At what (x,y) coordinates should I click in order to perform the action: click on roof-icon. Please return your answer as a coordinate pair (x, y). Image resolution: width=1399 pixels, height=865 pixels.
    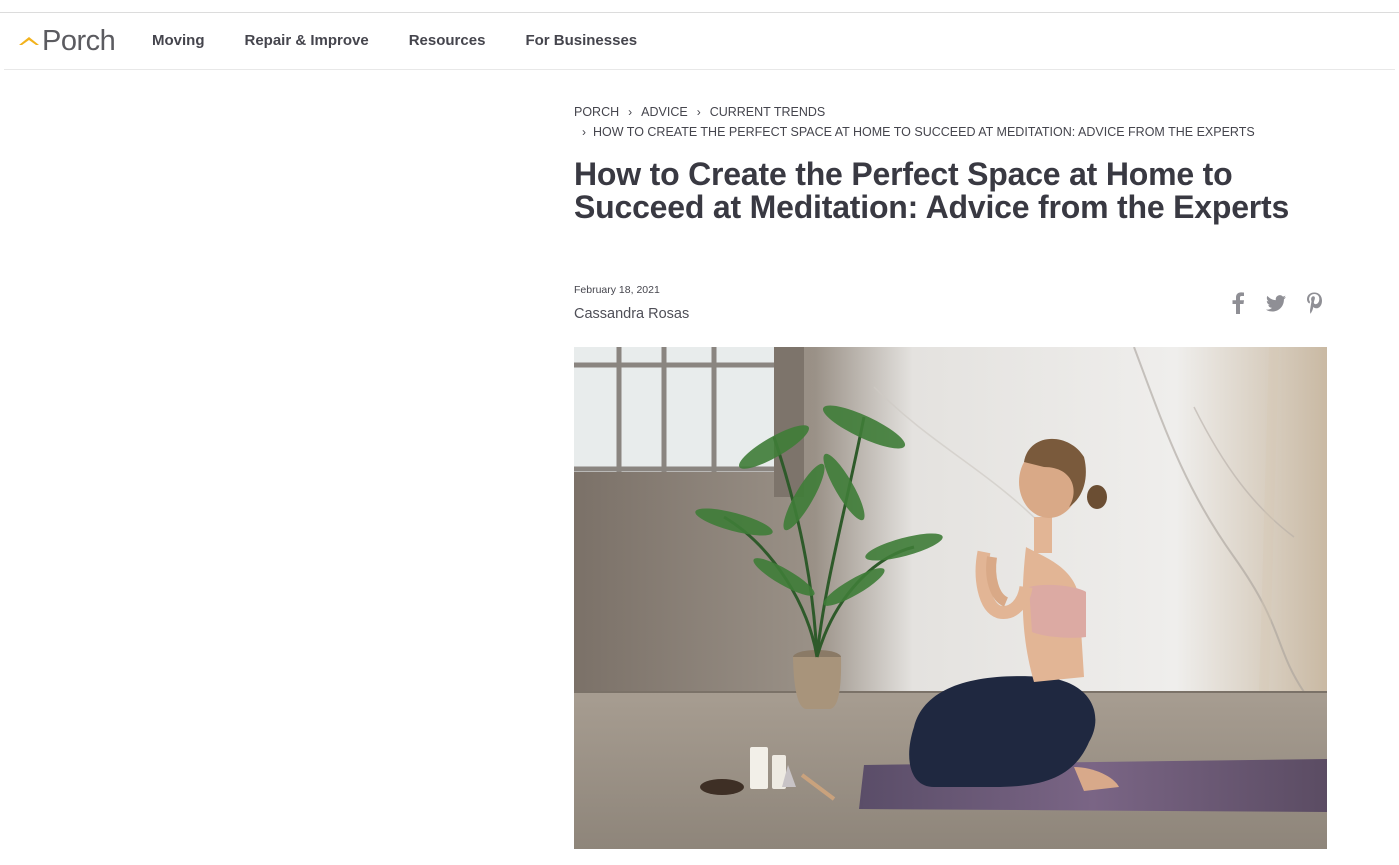
    Looking at the image, I should click on (29, 41).